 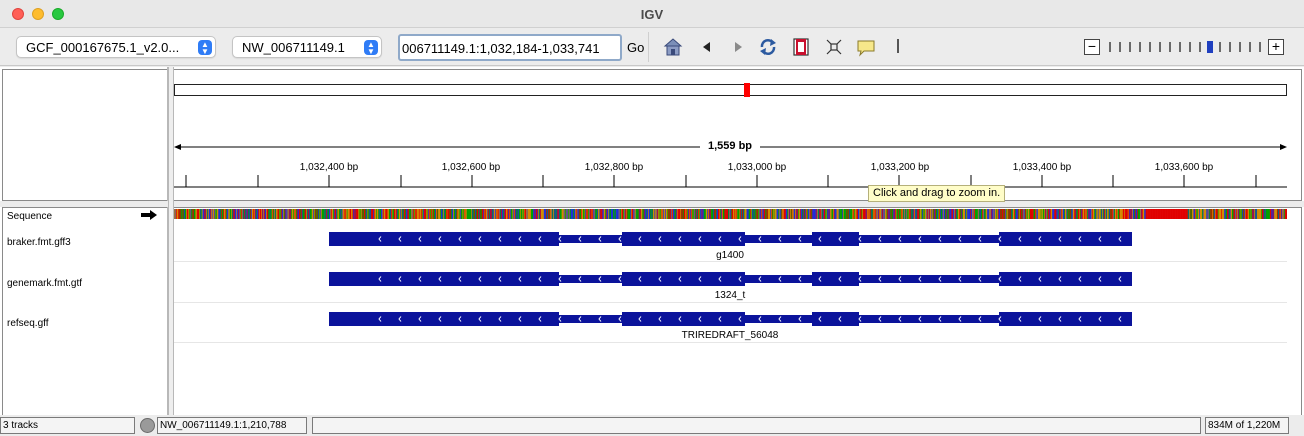 What do you see at coordinates (747, 90) in the screenshot?
I see `ideogram-current-region` at bounding box center [747, 90].